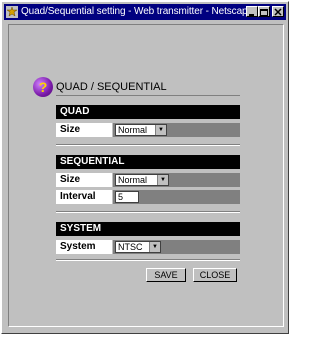  What do you see at coordinates (166, 275) in the screenshot?
I see `save-button: SAVE` at bounding box center [166, 275].